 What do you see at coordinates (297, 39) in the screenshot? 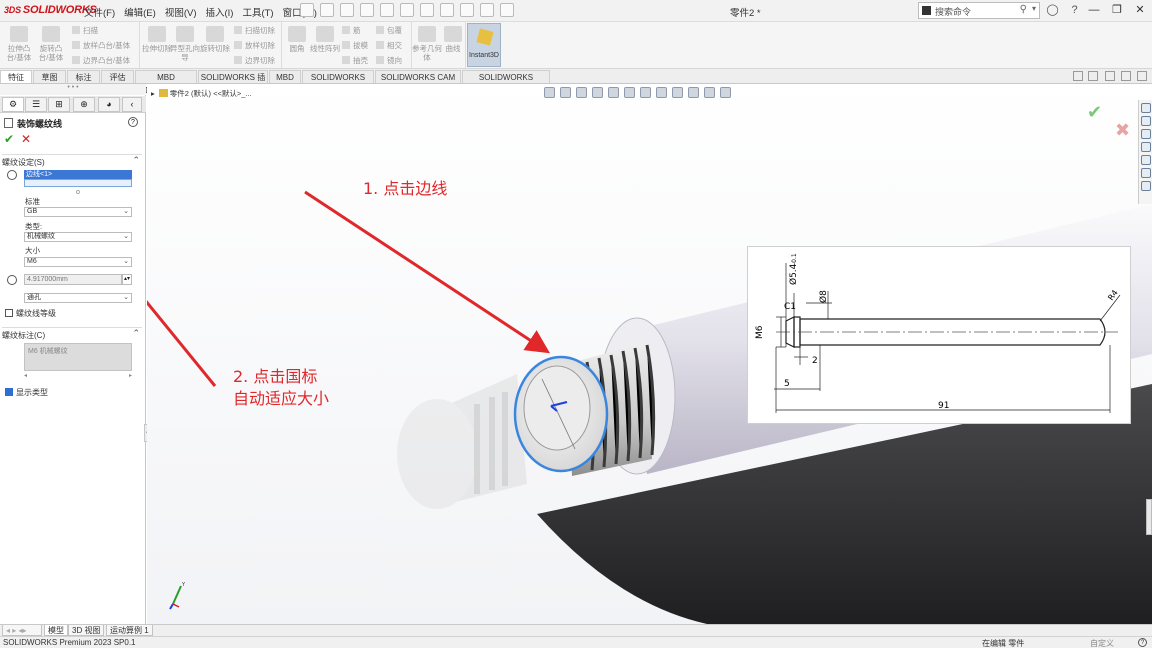
I see `fillet-button: 圆角` at bounding box center [297, 39].